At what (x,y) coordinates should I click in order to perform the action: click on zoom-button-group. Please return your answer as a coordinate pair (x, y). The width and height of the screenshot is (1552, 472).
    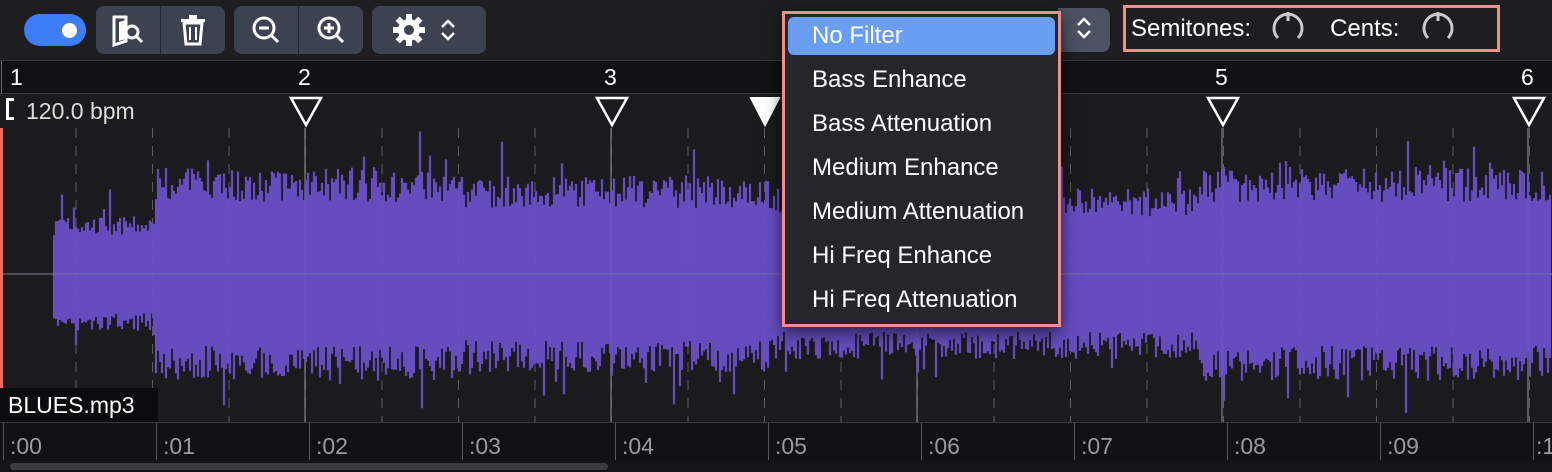
    Looking at the image, I should click on (298, 30).